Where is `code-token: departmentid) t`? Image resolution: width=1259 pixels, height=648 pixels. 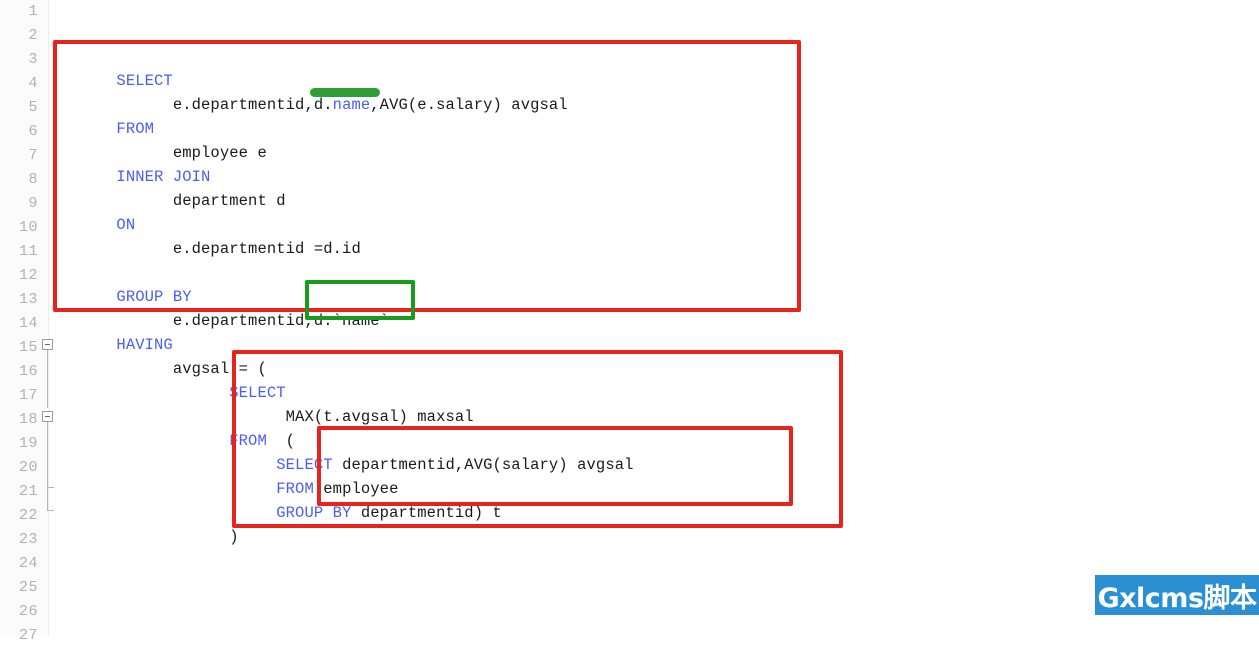 code-token: departmentid) t is located at coordinates (426, 513).